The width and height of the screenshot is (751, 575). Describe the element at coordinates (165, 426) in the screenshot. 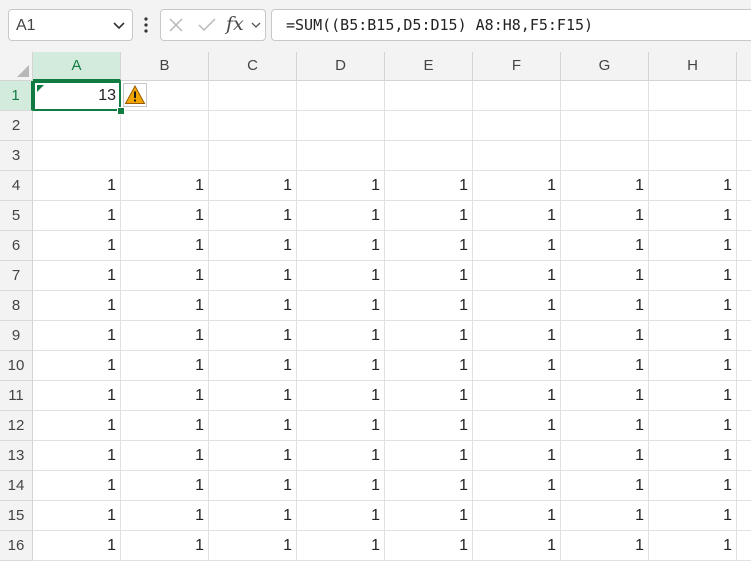

I see `cell-b12: 1` at that location.